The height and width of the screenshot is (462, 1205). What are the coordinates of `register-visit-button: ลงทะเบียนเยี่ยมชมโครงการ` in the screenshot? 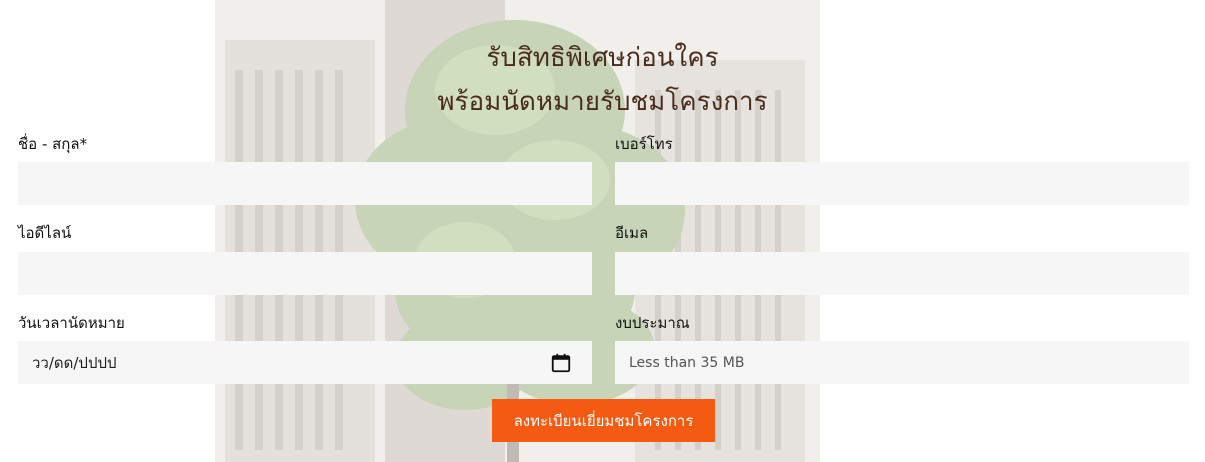 It's located at (603, 420).